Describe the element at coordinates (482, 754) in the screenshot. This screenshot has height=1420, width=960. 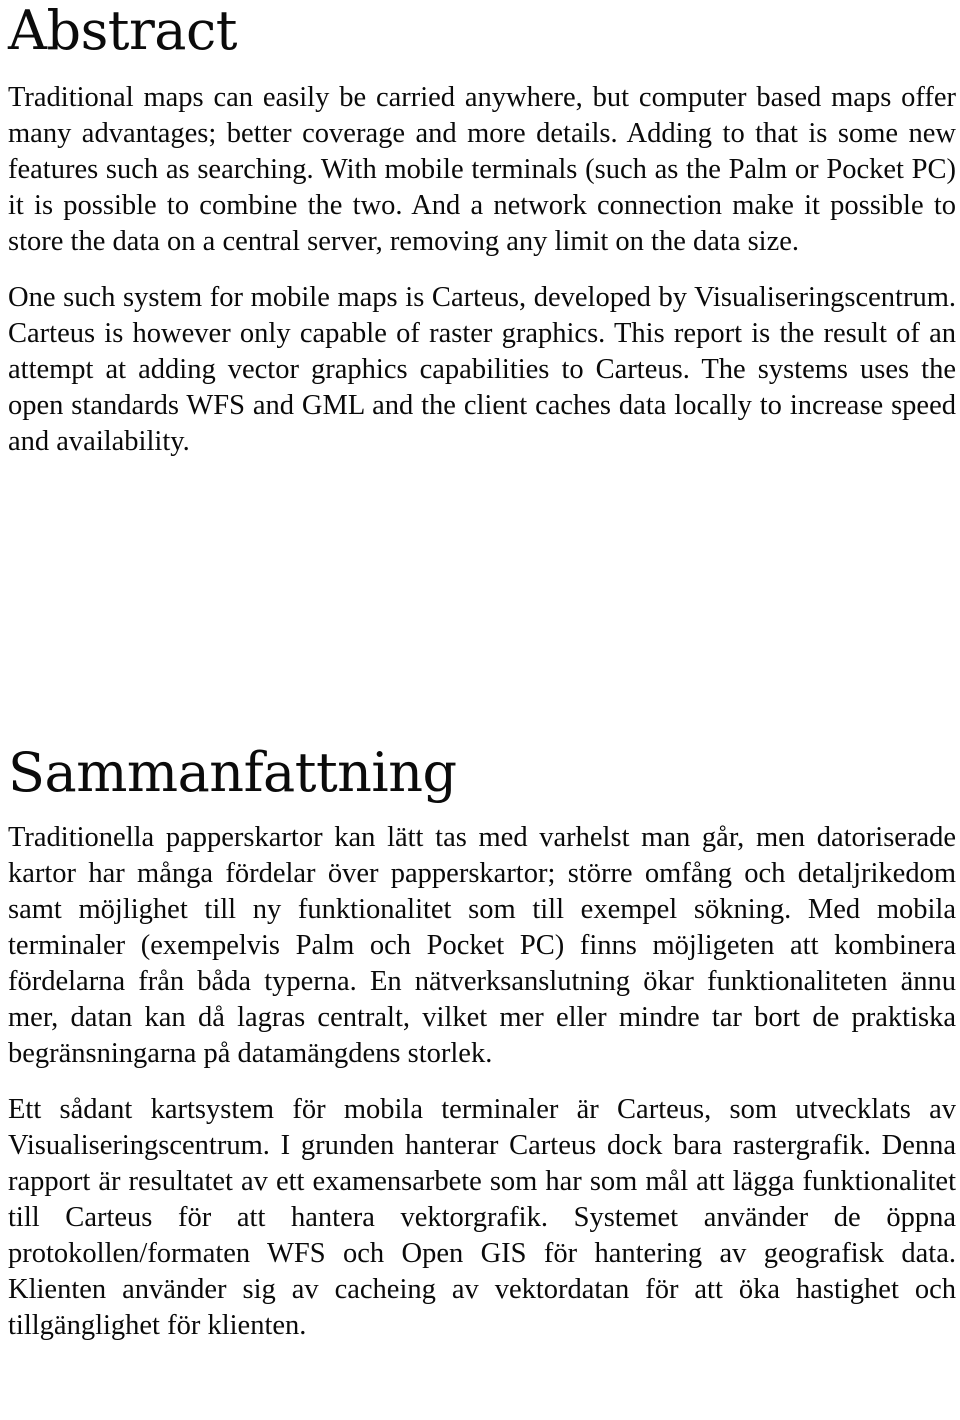
I see `sammanfattning-heading-wrap: Sammanfattning` at that location.